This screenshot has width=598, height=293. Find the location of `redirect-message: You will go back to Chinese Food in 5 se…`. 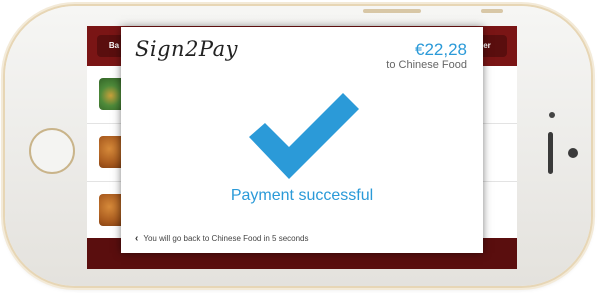

redirect-message: You will go back to Chinese Food in 5 se… is located at coordinates (226, 238).